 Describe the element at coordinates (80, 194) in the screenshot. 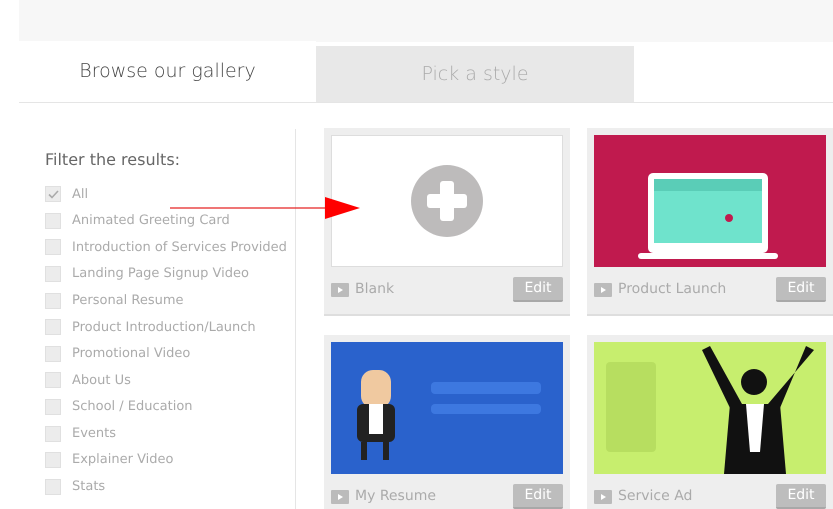

I see `filter-label: All` at that location.